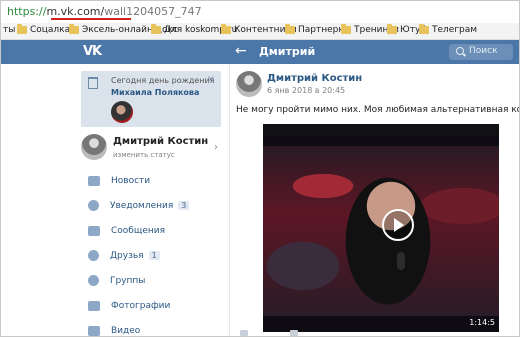 The height and width of the screenshot is (337, 520). I want to click on friends-icon, so click(93, 255).